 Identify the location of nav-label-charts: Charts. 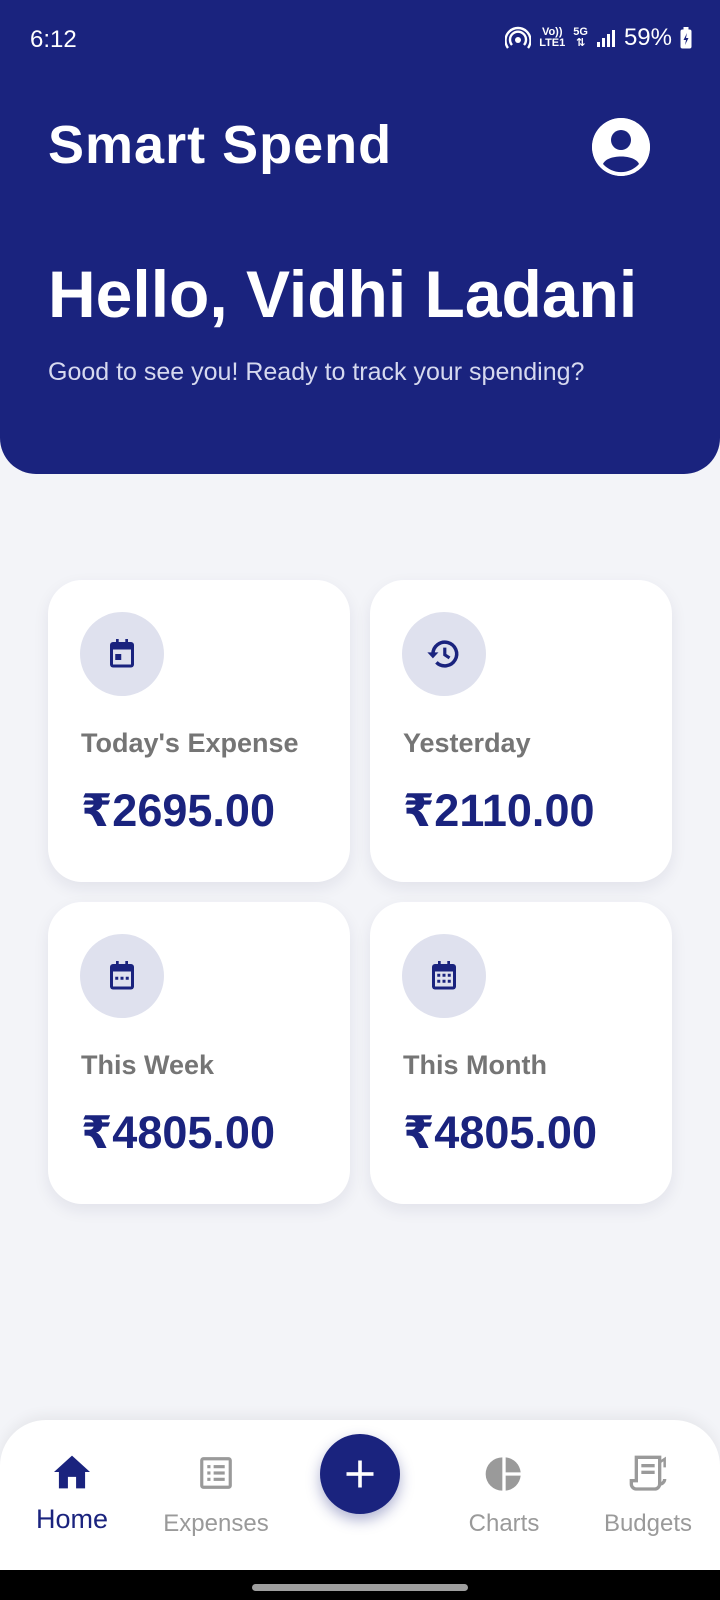
(504, 1523).